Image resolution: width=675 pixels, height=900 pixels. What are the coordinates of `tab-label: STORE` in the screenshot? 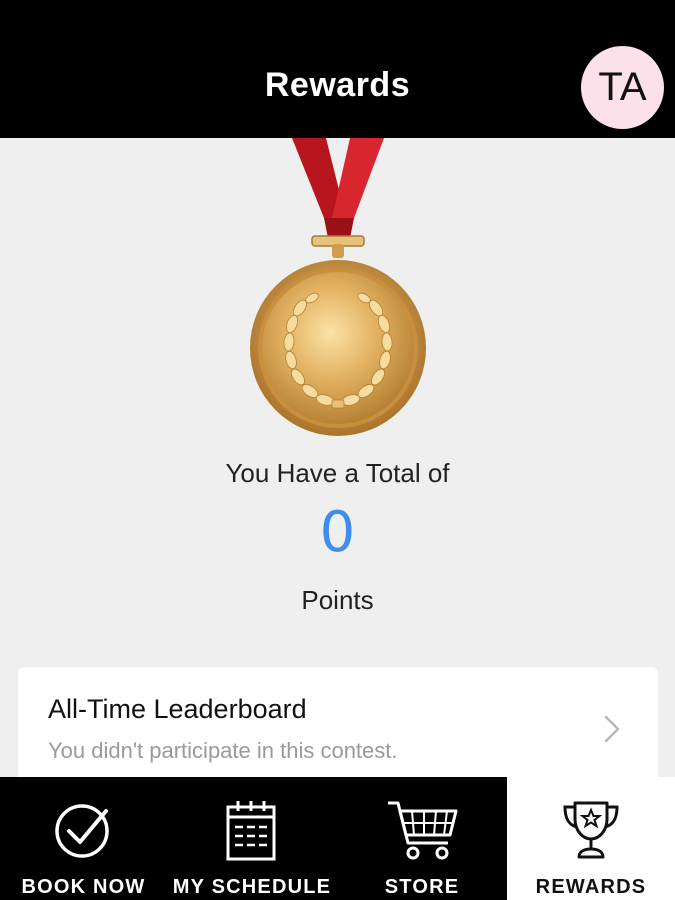 It's located at (422, 887).